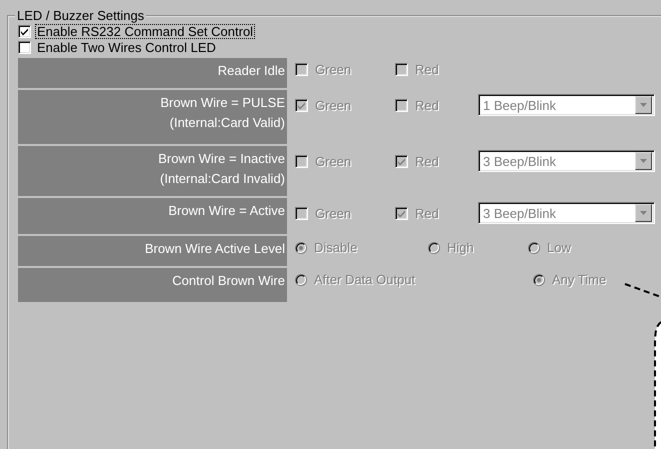 Image resolution: width=661 pixels, height=449 pixels. What do you see at coordinates (126, 47) in the screenshot?
I see `checkbox-label: Enable Two Wires Control LED` at bounding box center [126, 47].